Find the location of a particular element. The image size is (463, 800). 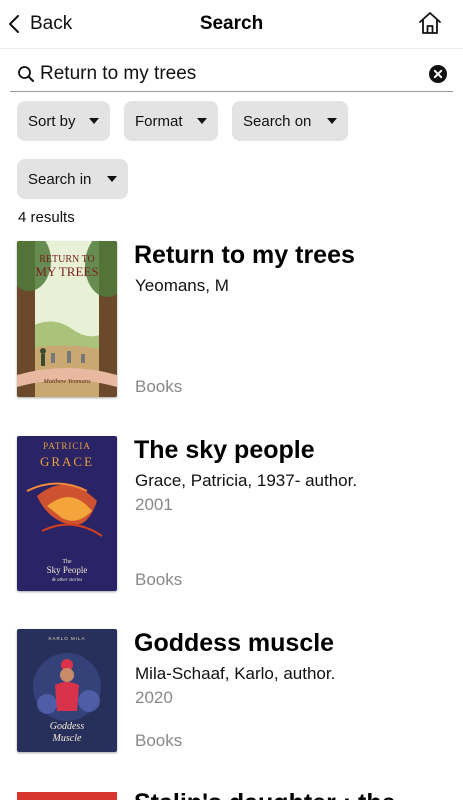

result-year: 2020 is located at coordinates (154, 697).